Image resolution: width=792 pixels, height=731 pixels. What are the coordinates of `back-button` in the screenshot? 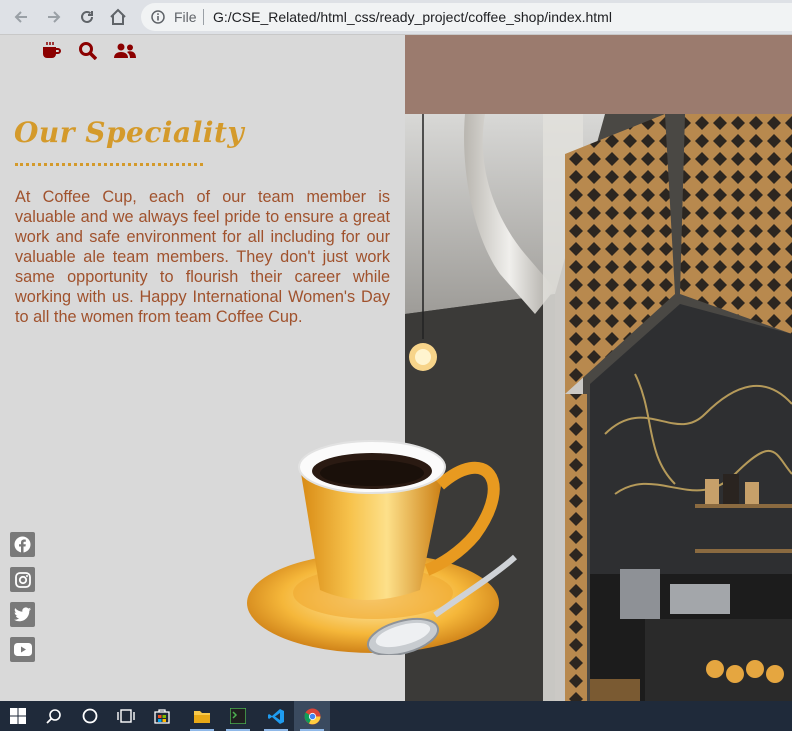 It's located at (21, 17).